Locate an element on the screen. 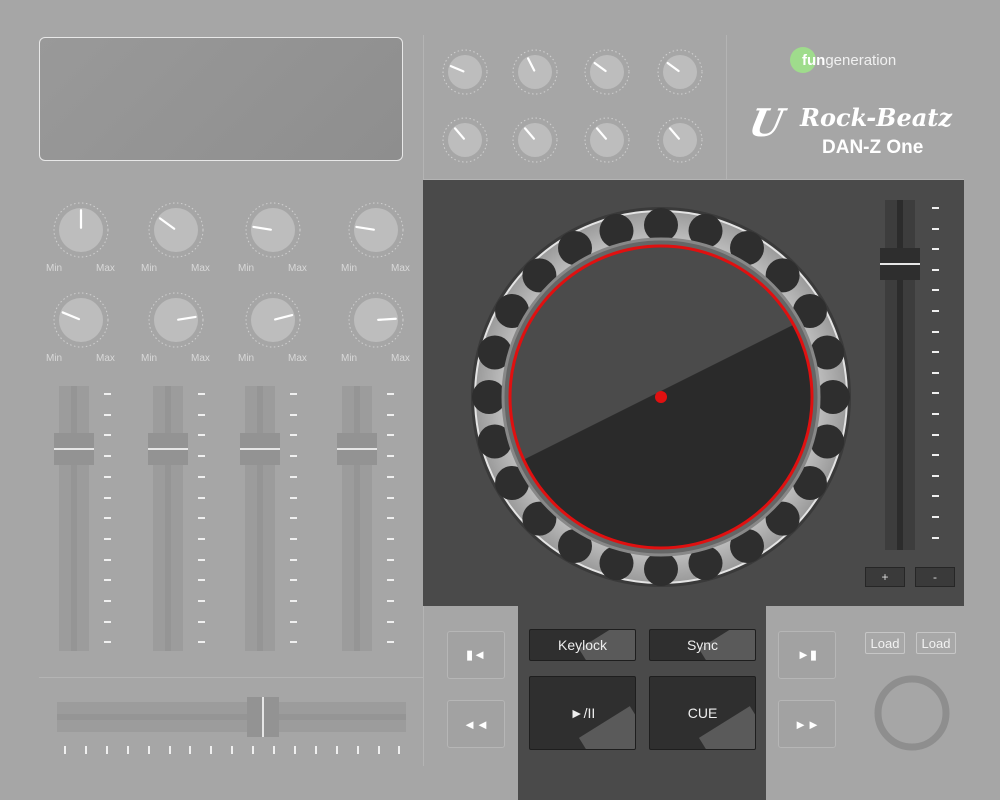  cue-button: CUE is located at coordinates (702, 713).